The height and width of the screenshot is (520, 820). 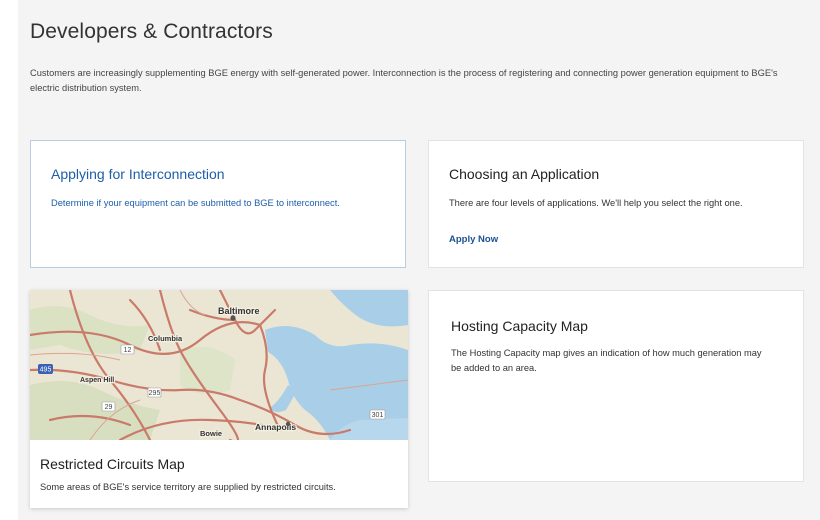 What do you see at coordinates (275, 427) in the screenshot?
I see `annapolis-label: Annapolis` at bounding box center [275, 427].